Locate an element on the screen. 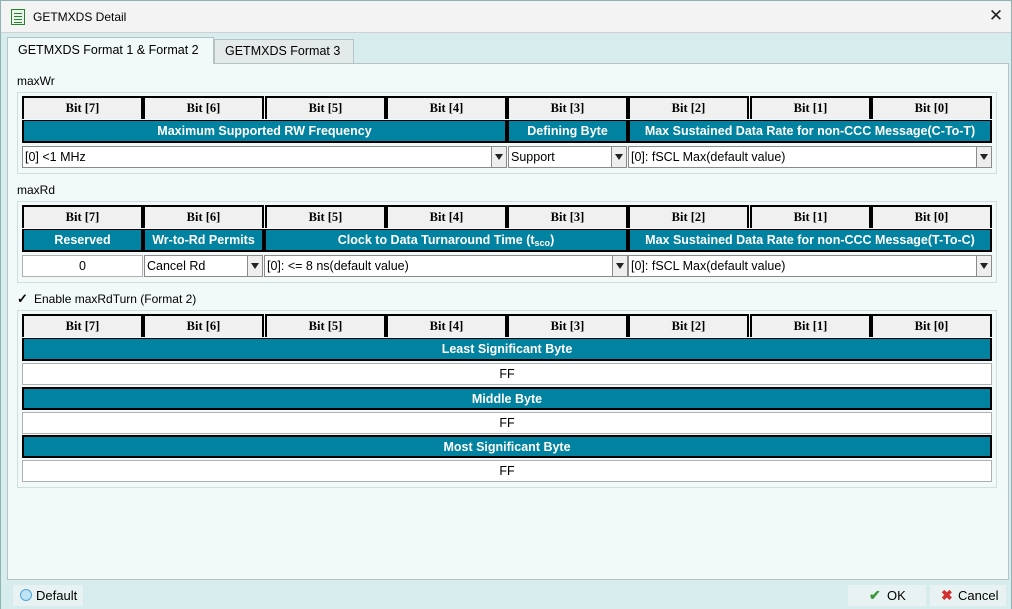 This screenshot has height=609, width=1012. maxrd-header-wr-to-rd: Wr-to-Rd Permits is located at coordinates (203, 240).